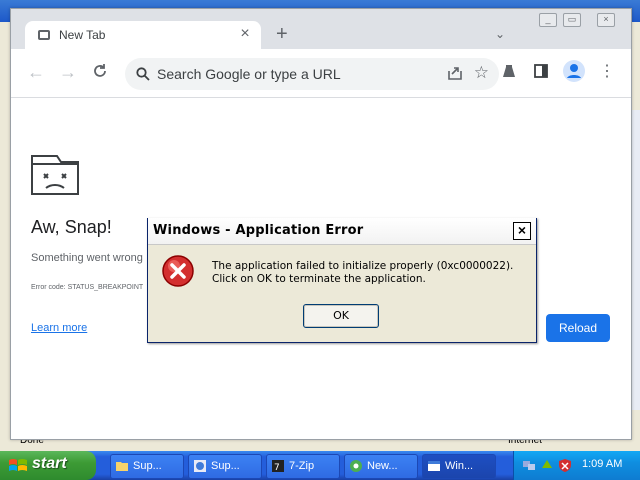 This screenshot has height=480, width=640. I want to click on dialog-titlebar: Windows - Application Error ×, so click(342, 231).